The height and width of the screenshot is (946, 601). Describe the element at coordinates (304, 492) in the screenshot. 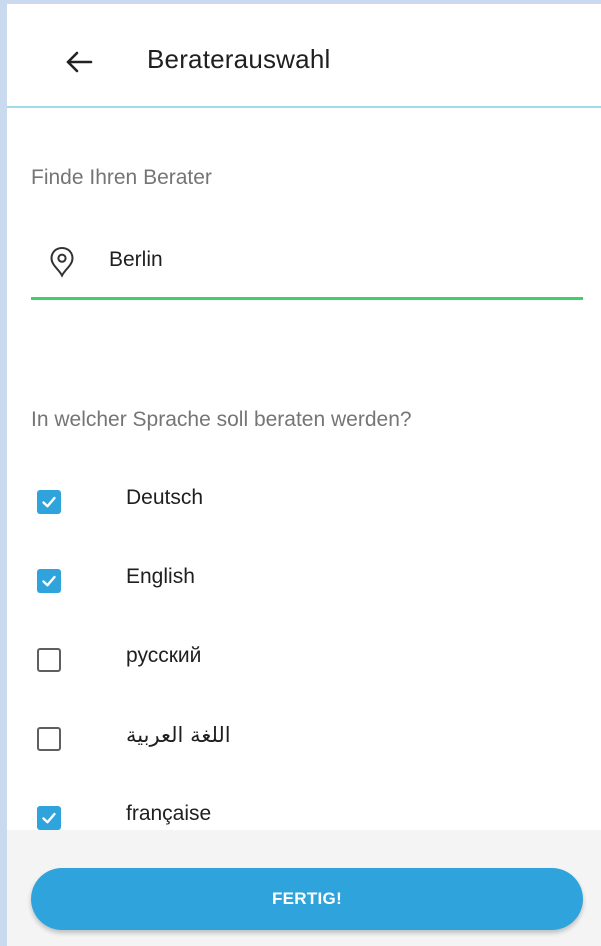

I see `language-option-deutsch: Deutsch` at that location.